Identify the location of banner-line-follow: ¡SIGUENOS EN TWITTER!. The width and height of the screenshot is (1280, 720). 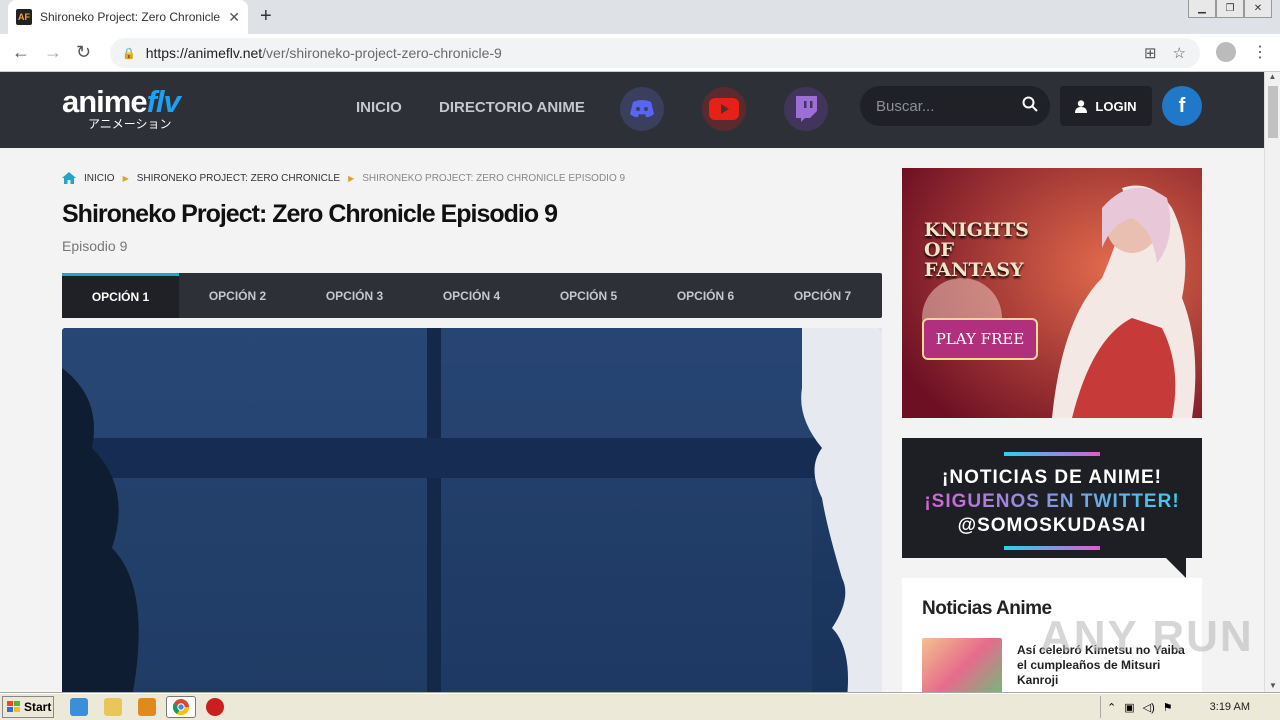
(1052, 502).